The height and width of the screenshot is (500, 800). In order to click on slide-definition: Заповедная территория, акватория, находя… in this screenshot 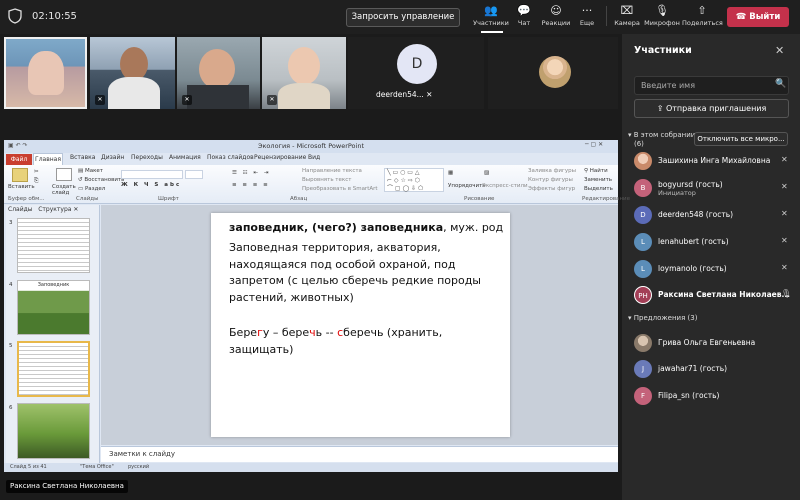, I will do `click(355, 272)`.